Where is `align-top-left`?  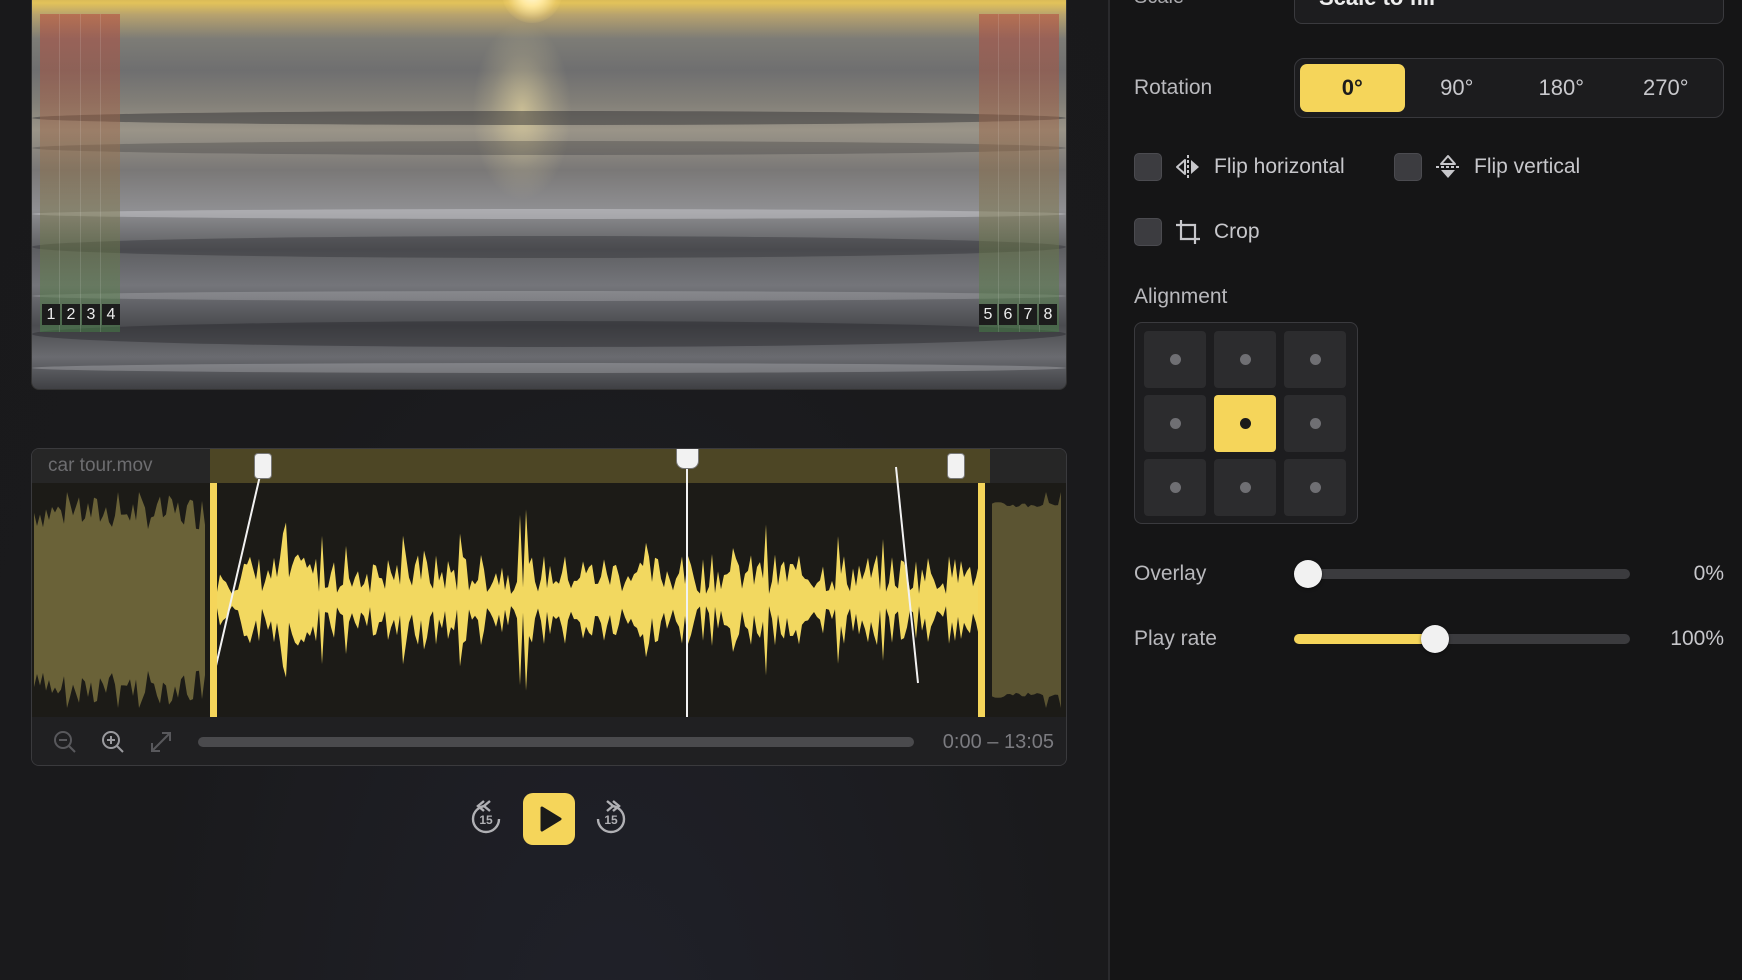
align-top-left is located at coordinates (1175, 359).